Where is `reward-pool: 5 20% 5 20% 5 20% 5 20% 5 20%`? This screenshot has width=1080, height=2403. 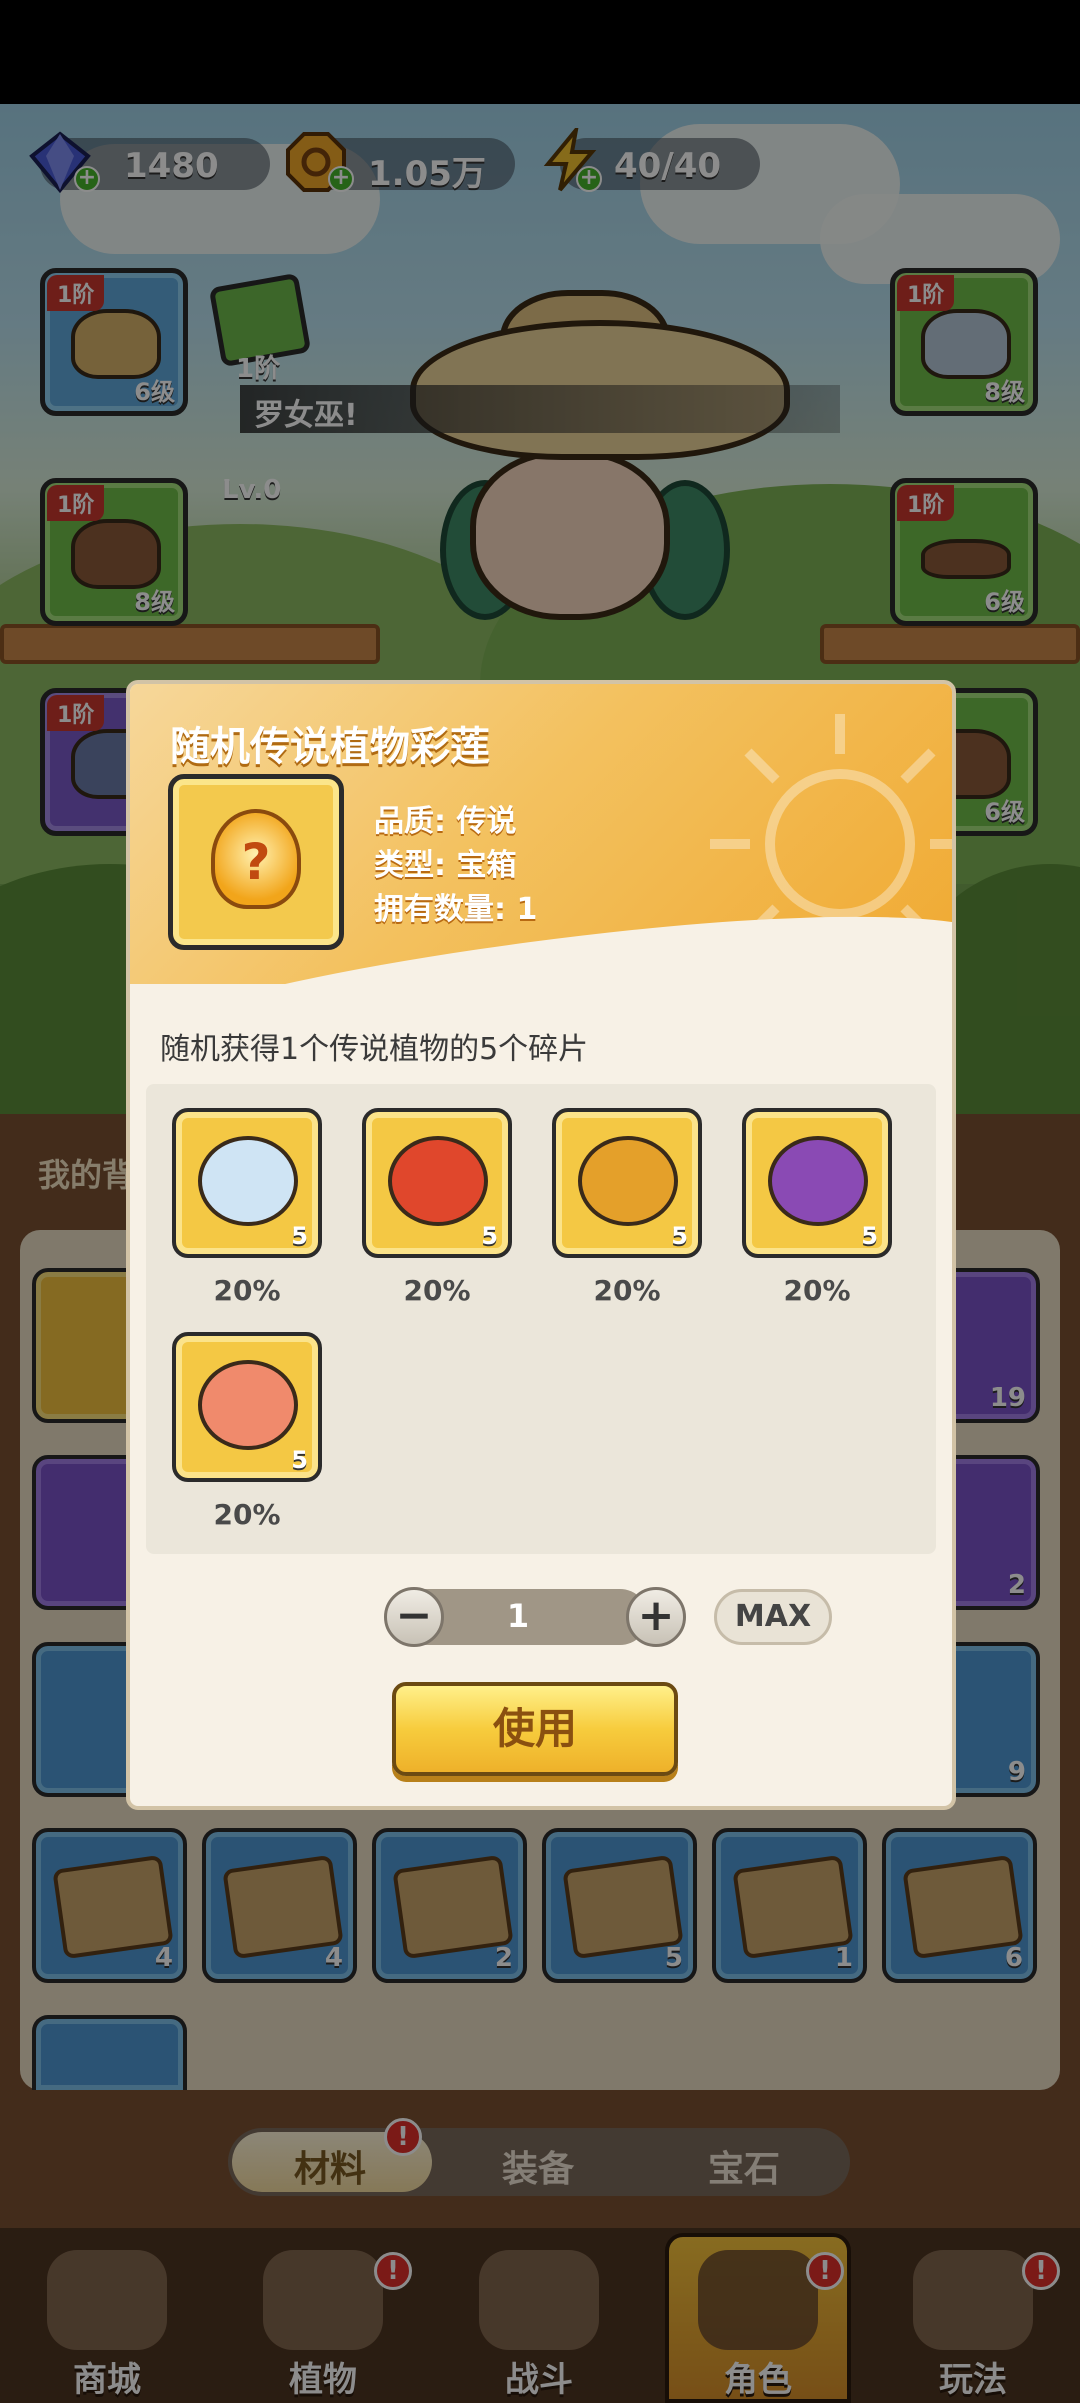
reward-pool: 5 20% 5 20% 5 20% 5 20% 5 20% is located at coordinates (541, 1319).